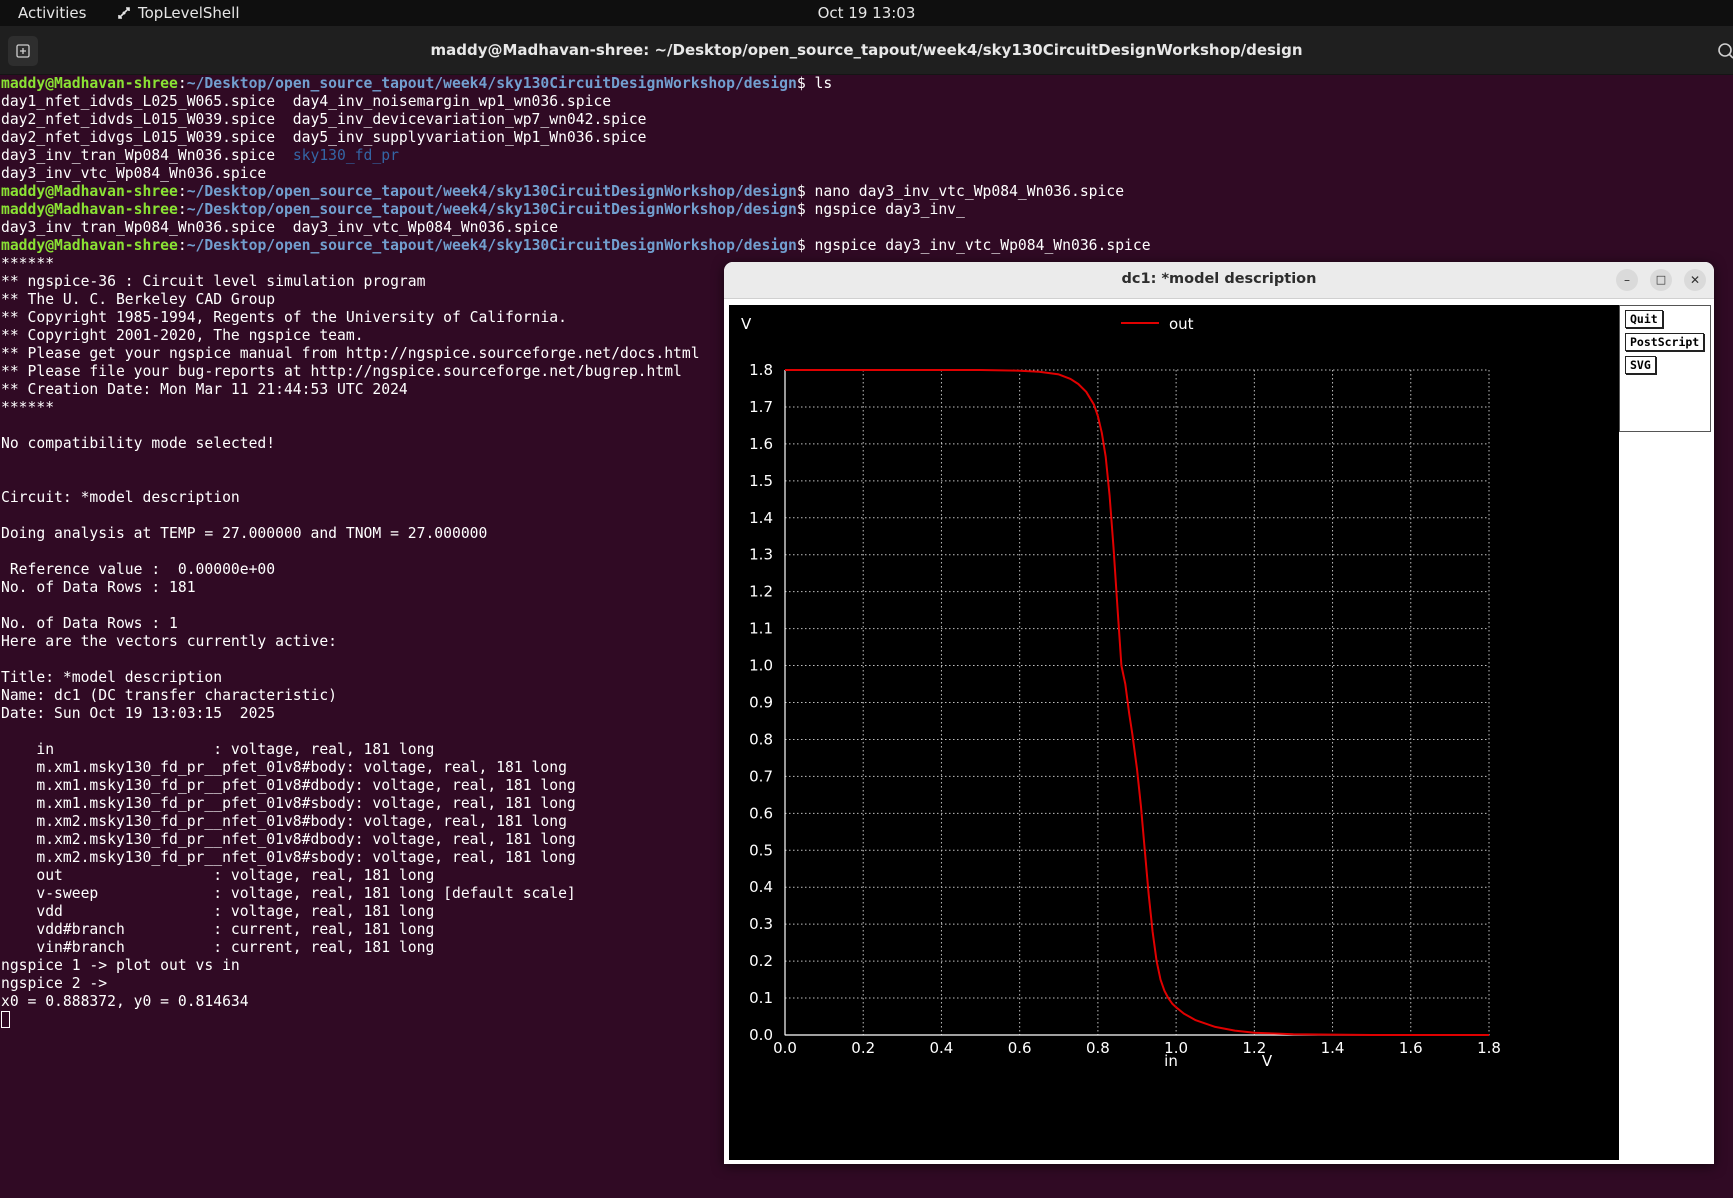 The width and height of the screenshot is (1733, 1198). I want to click on y-tick-label: 0.7, so click(761, 776).